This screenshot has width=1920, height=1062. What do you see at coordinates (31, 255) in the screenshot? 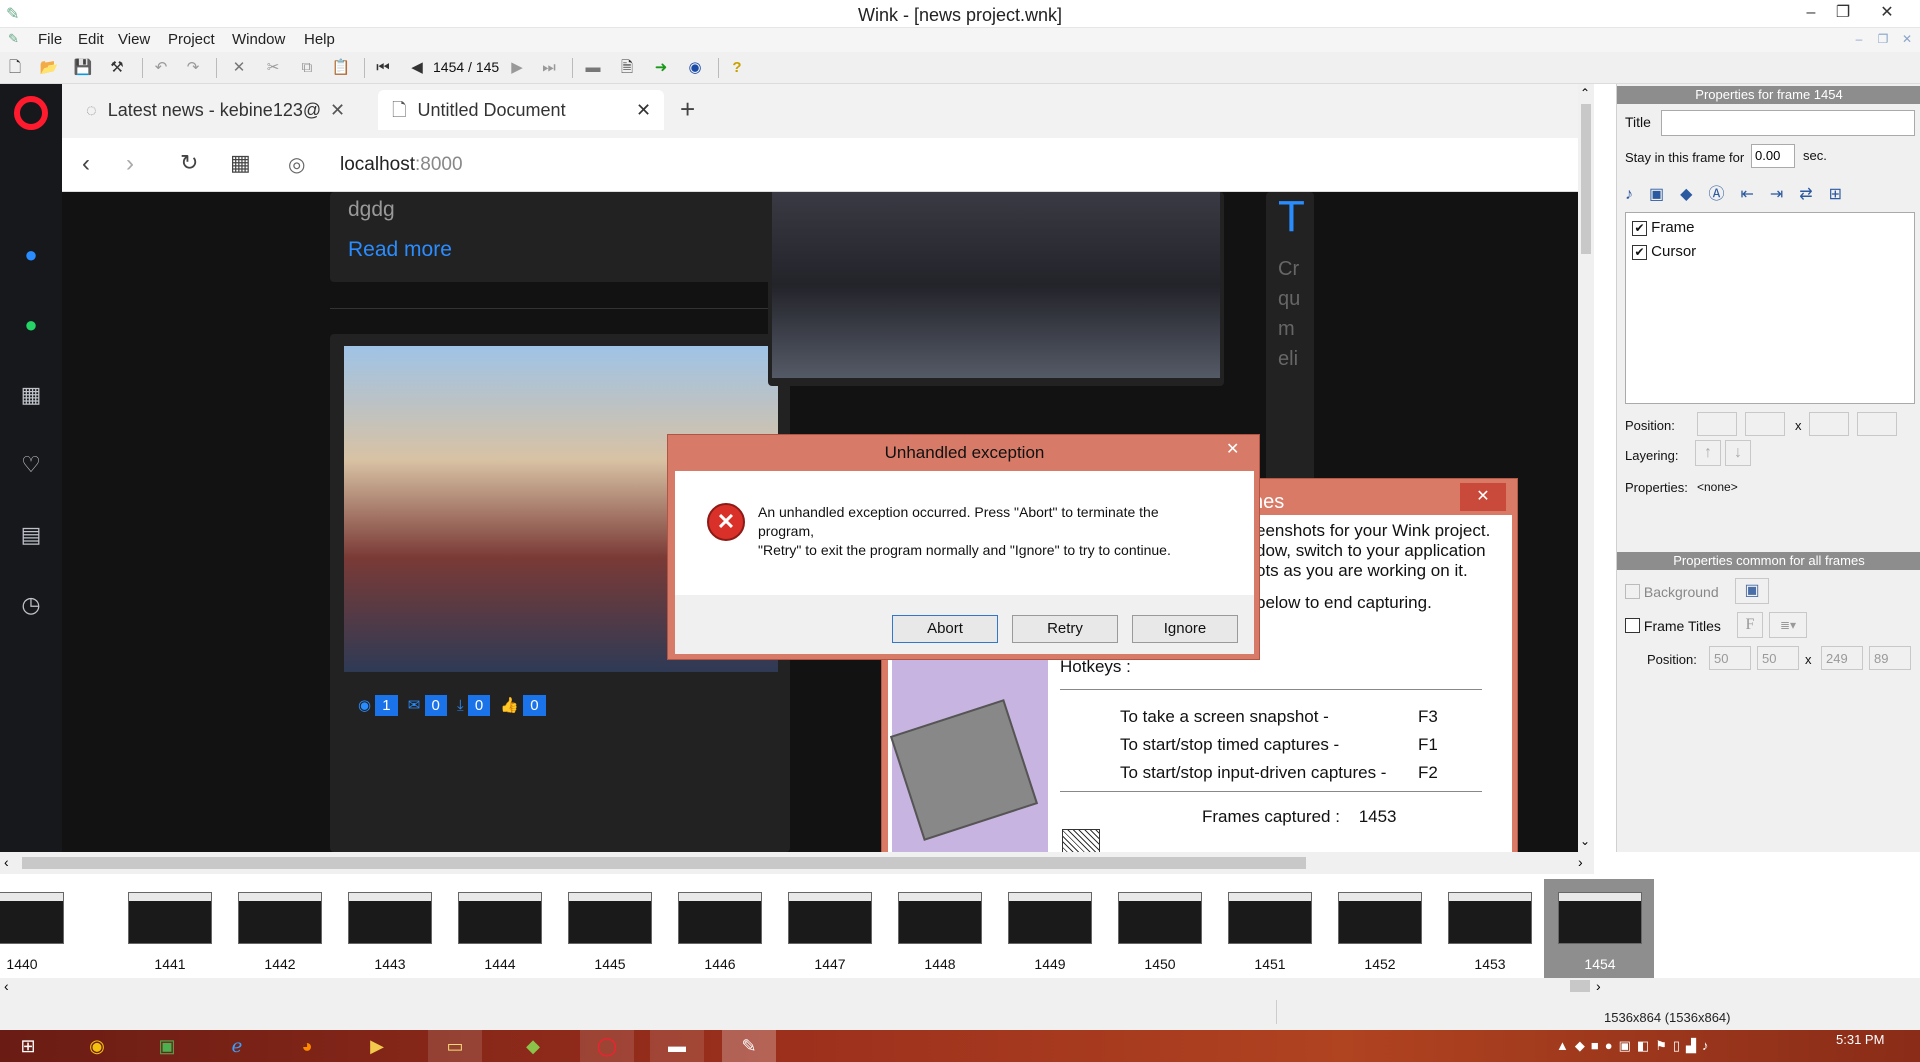
I see `messenger-icon: ●` at bounding box center [31, 255].